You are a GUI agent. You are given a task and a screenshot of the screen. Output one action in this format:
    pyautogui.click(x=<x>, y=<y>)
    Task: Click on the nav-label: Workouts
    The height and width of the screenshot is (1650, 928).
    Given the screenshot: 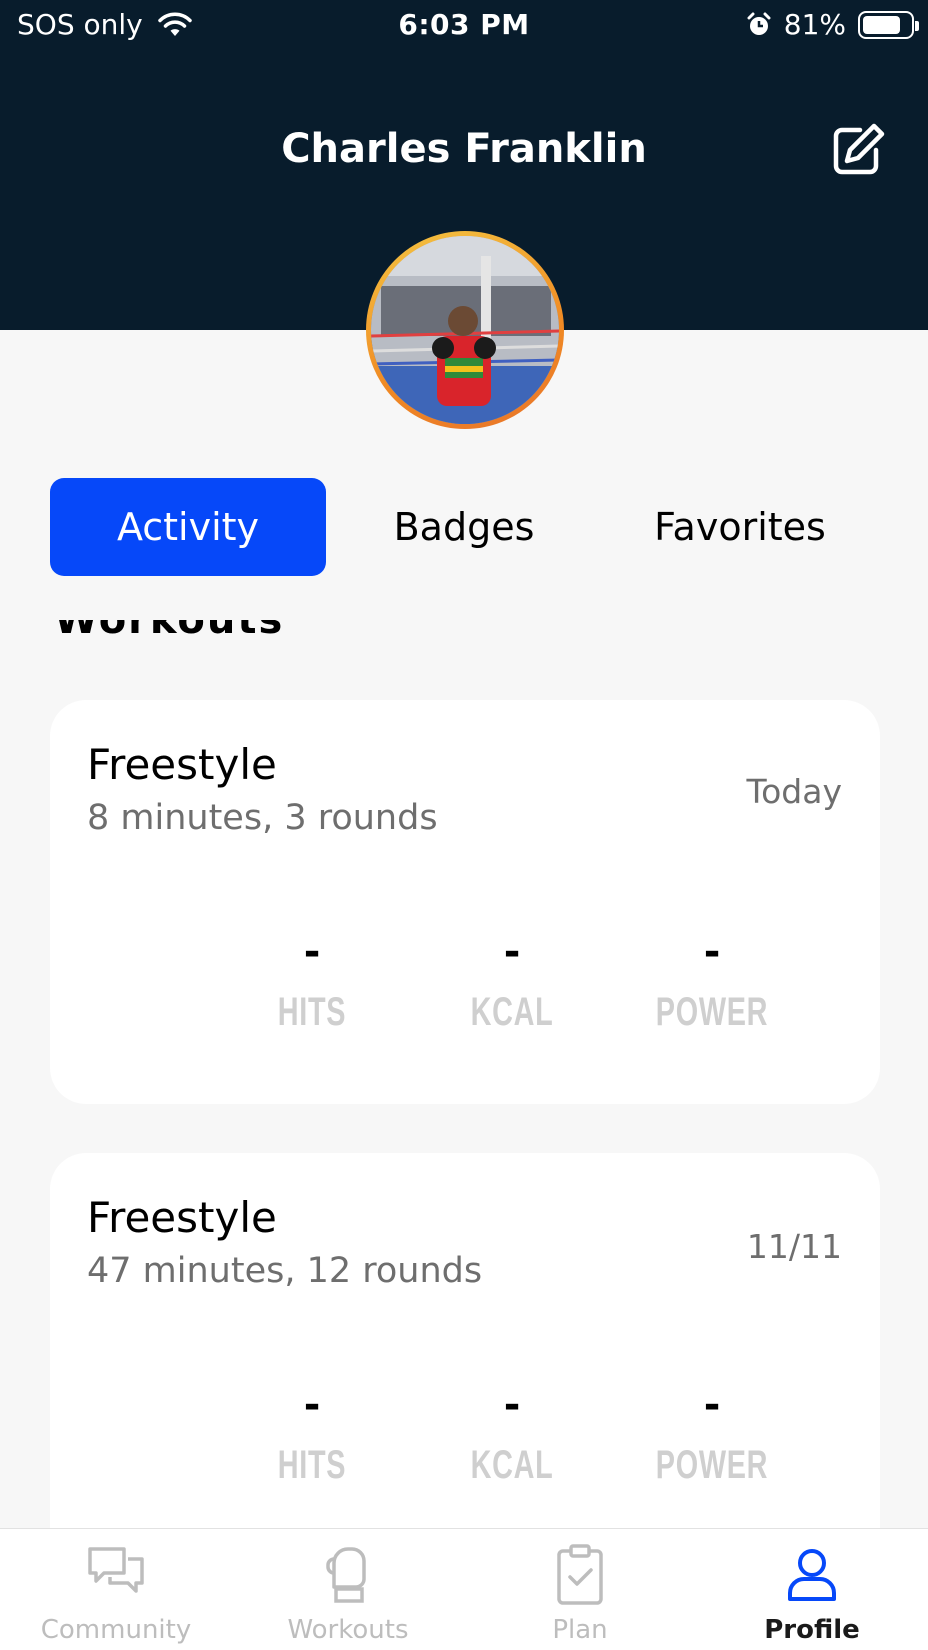 What is the action you would take?
    pyautogui.click(x=348, y=1630)
    